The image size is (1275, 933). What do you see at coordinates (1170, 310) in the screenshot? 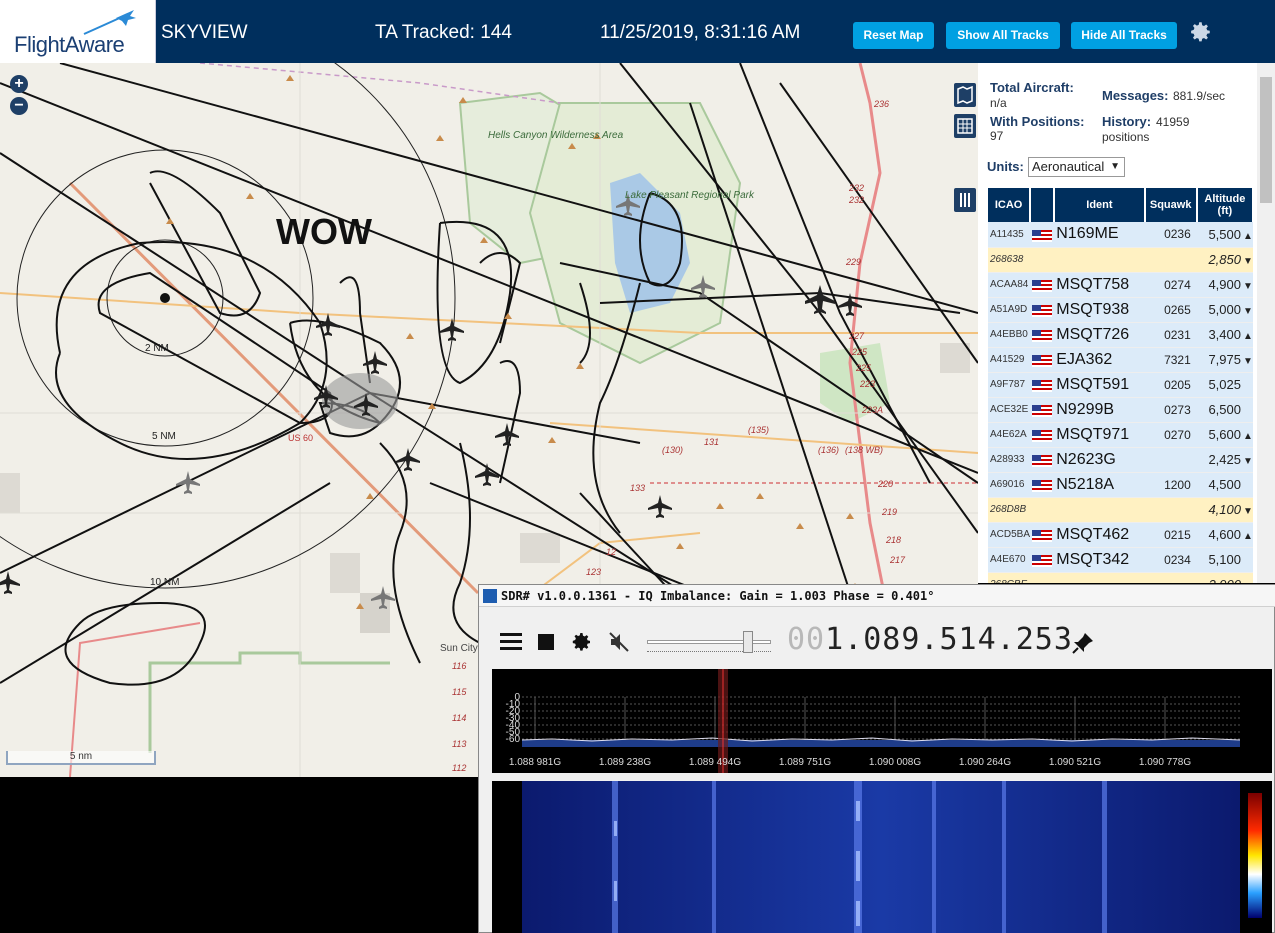
I see `squawk-cell: 0265` at bounding box center [1170, 310].